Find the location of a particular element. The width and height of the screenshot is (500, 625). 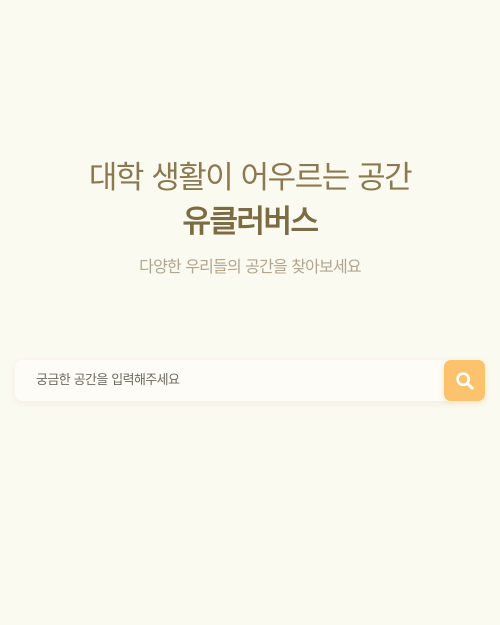

hero-subtitle: 다양한 우리들의 공간을 찾아보세요 is located at coordinates (250, 266).